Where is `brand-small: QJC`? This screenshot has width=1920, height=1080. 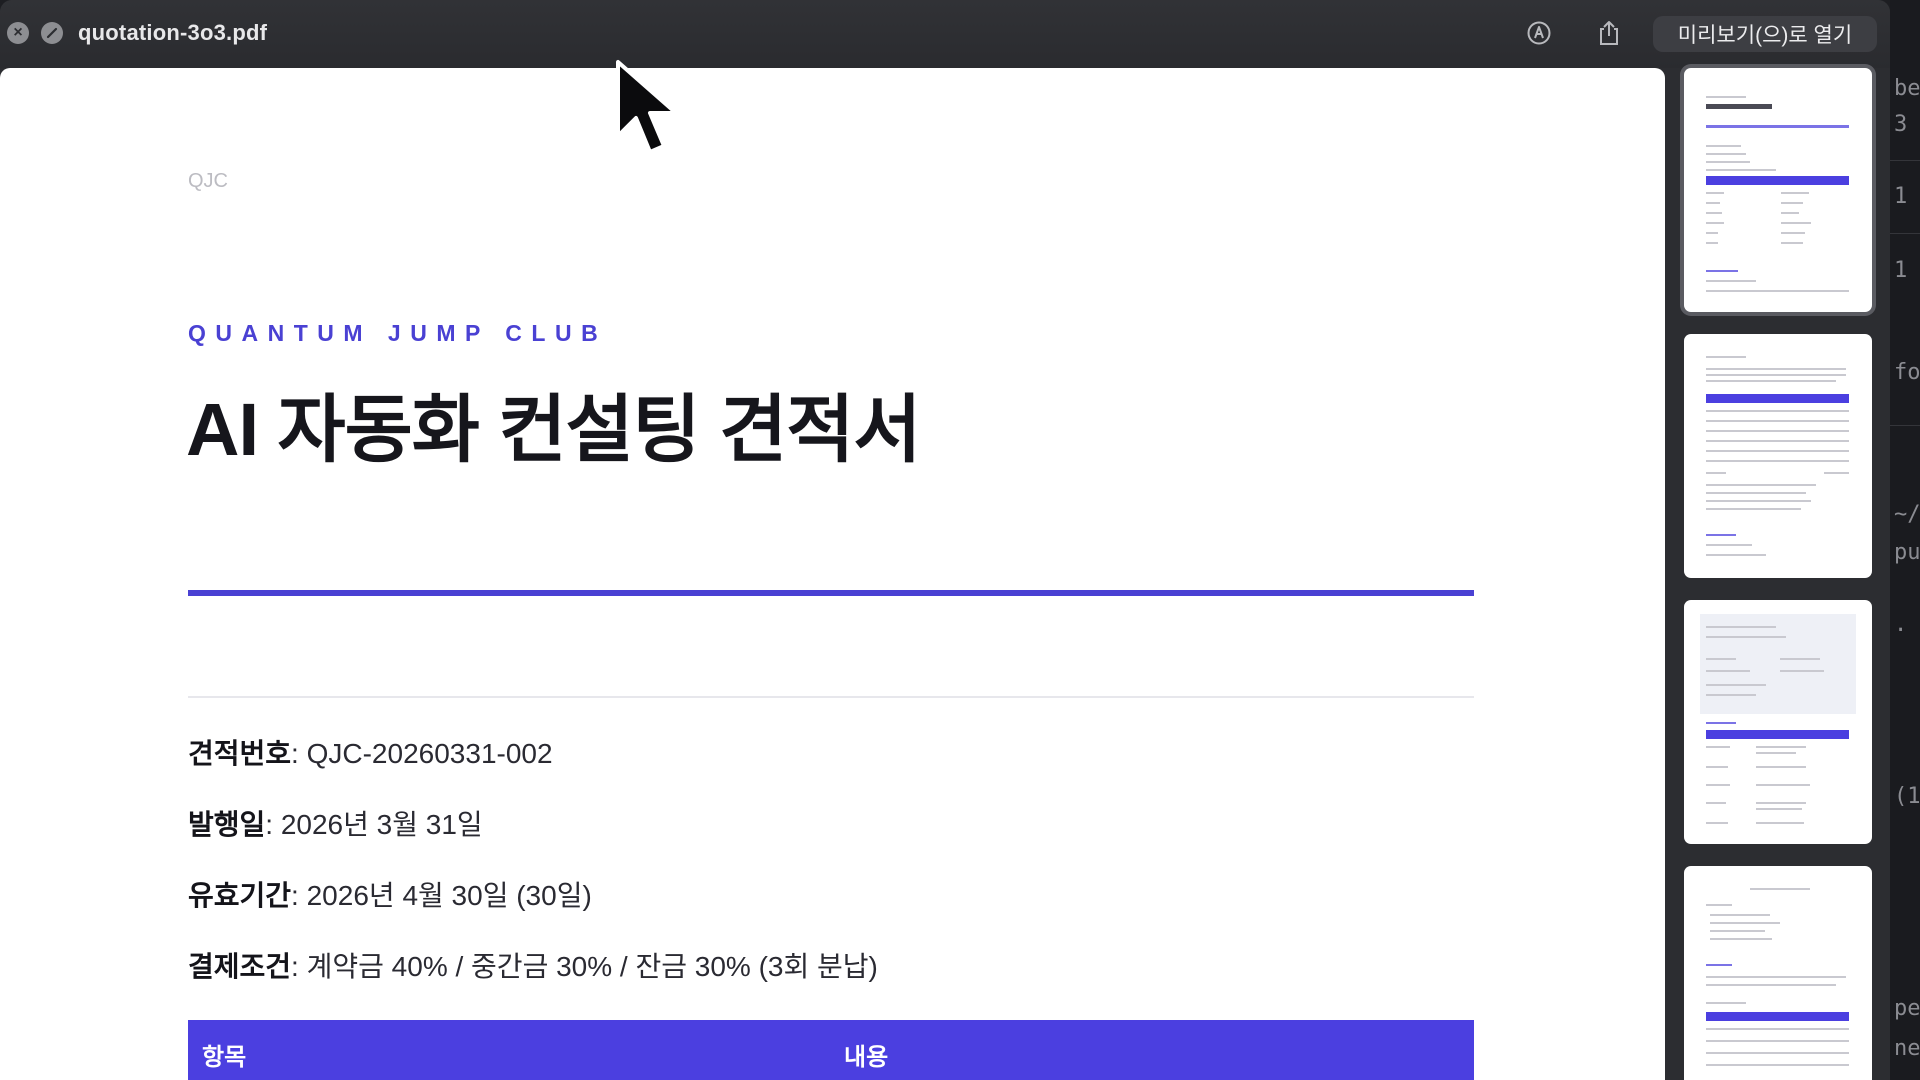
brand-small: QJC is located at coordinates (208, 181).